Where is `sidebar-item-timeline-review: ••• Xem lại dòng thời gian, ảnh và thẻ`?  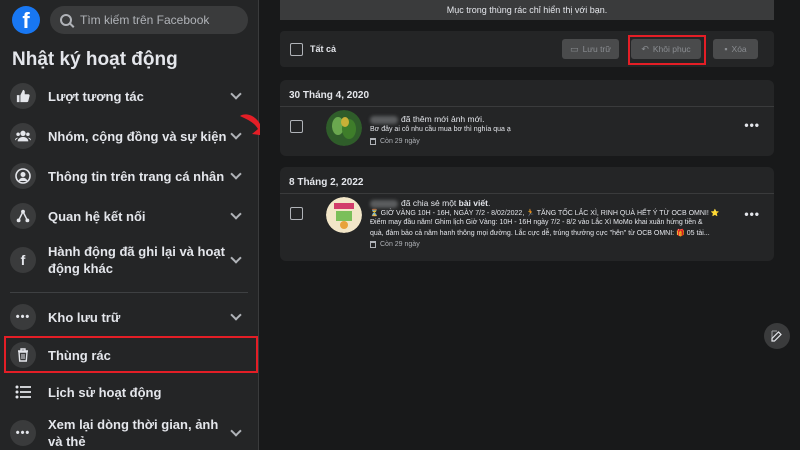
sidebar-item-timeline-review: ••• Xem lại dòng thời gian, ảnh và thẻ is located at coordinates (129, 430).